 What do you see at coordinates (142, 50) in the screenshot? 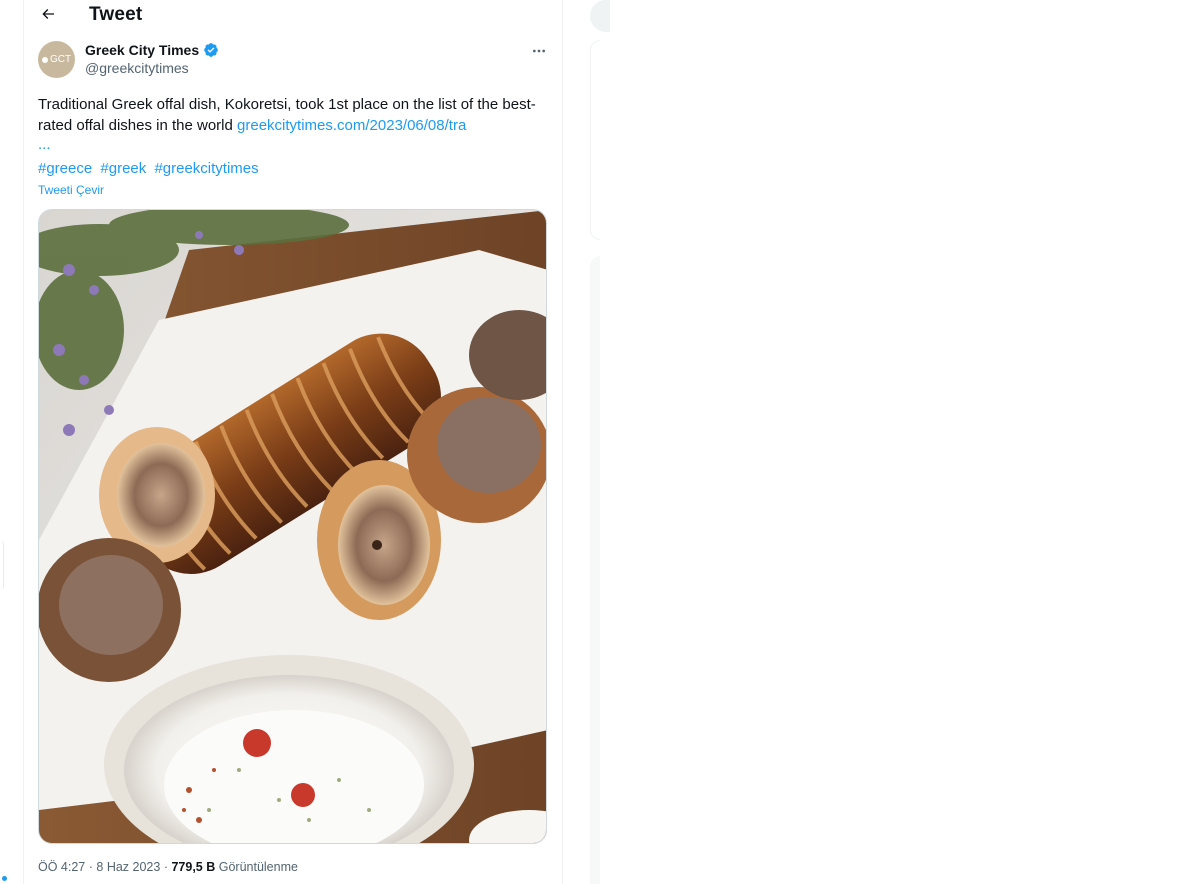
I see `author-name: Greek City Times` at bounding box center [142, 50].